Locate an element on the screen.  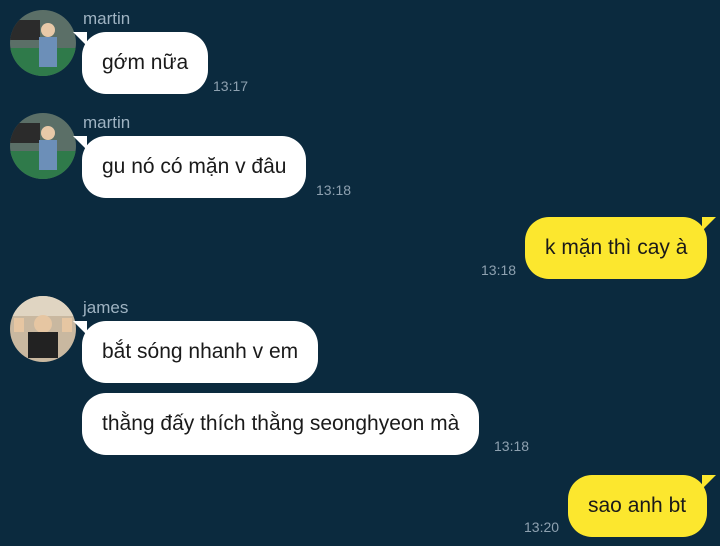
message-text: gu nó có mặn v đâu is located at coordinates (194, 166).